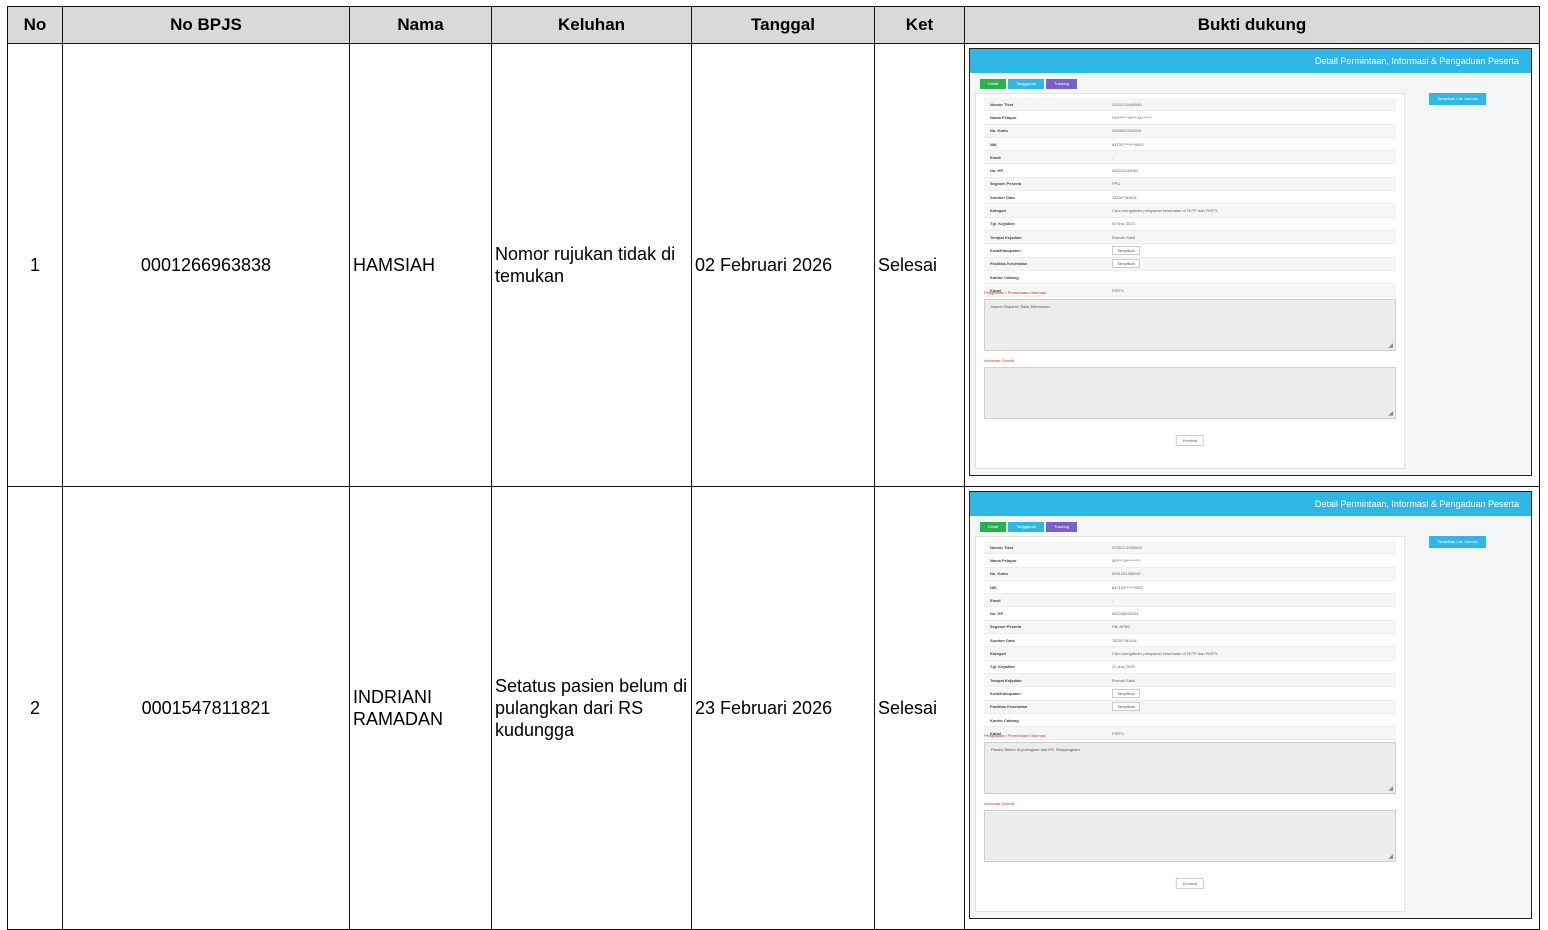 Image resolution: width=1548 pixels, height=930 pixels. I want to click on detail-row: Tempat Kejadian Rumah Sakit, so click(1190, 680).